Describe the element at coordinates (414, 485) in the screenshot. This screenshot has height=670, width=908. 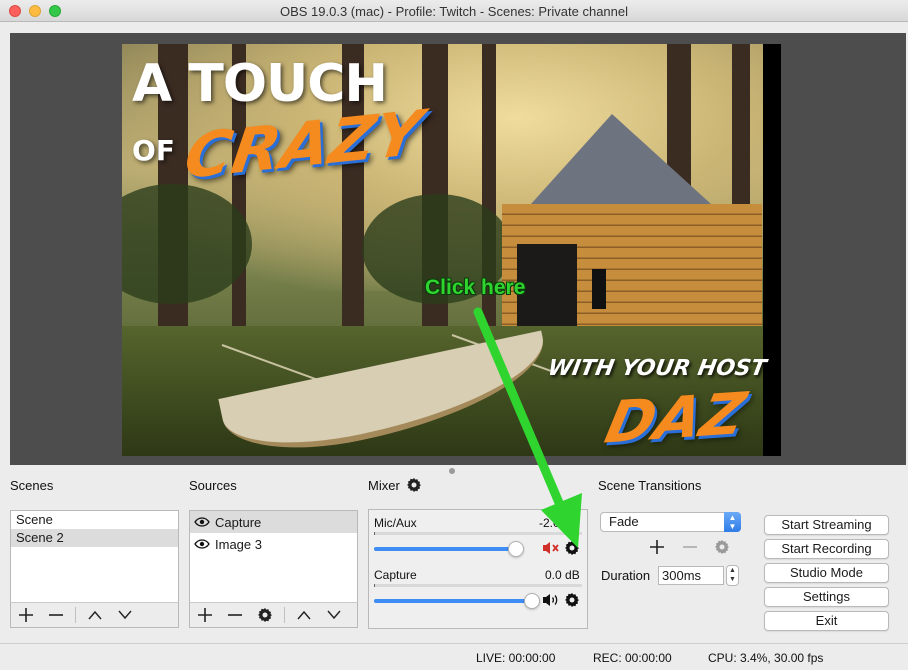
I see `mixer-gear-icon` at that location.